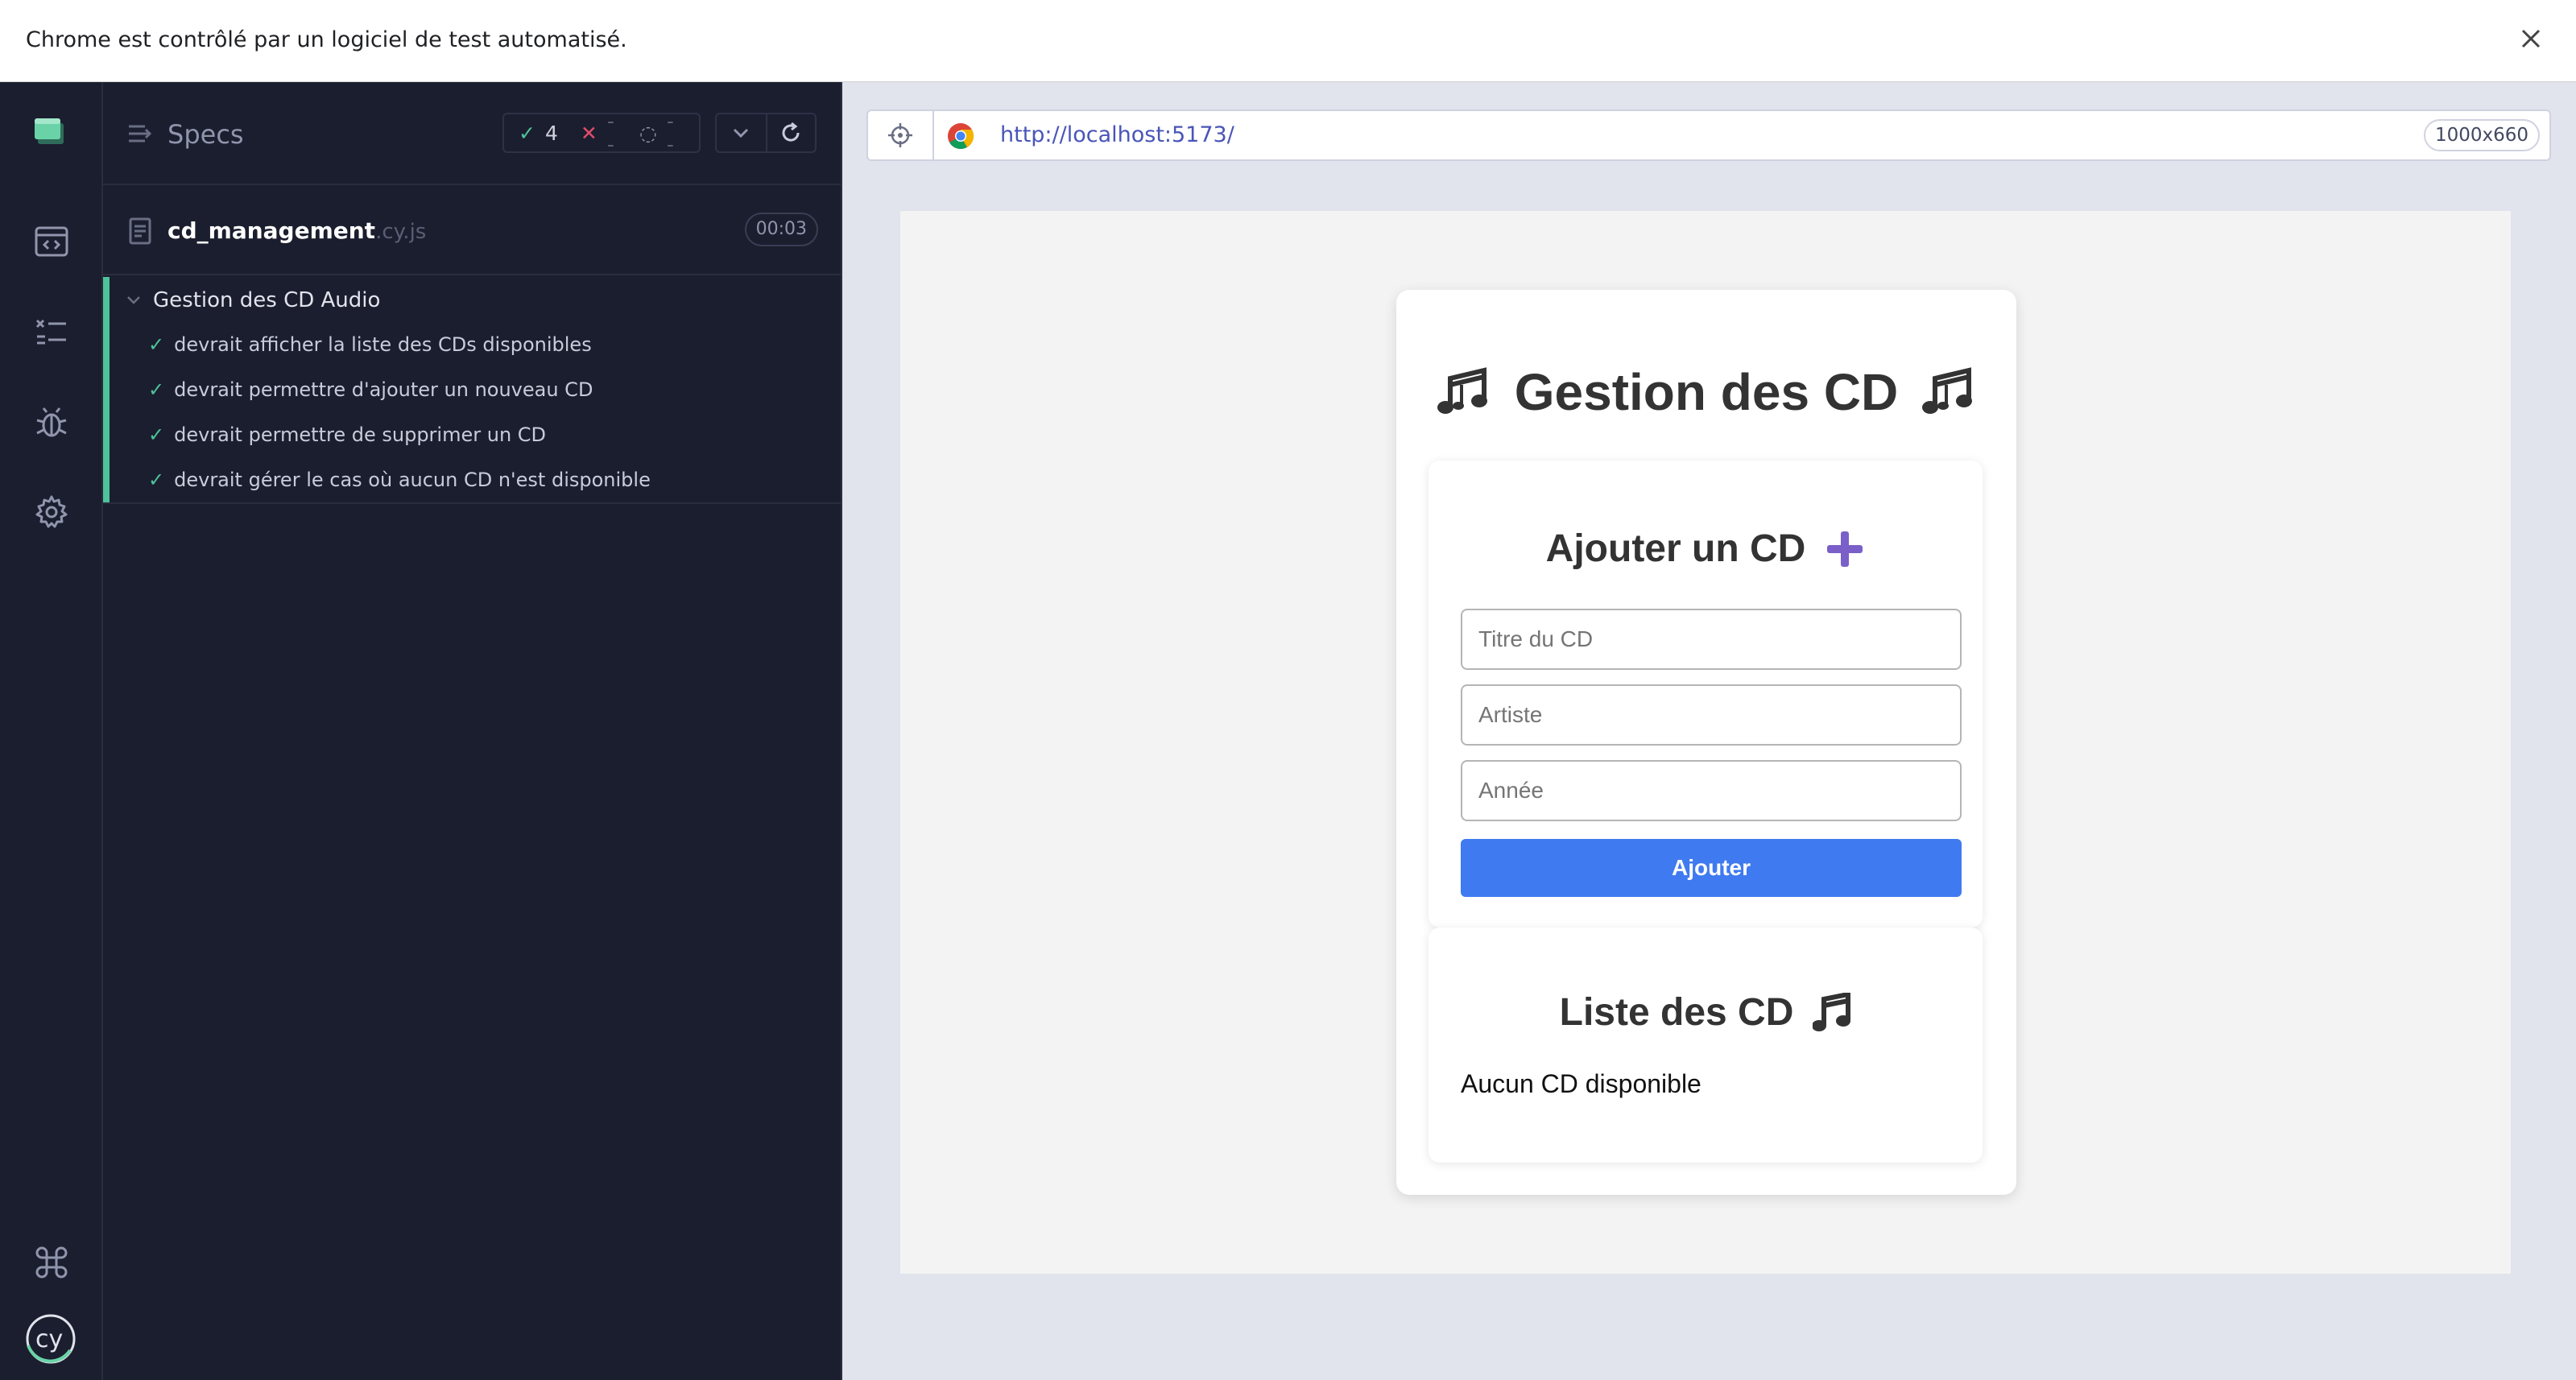 The width and height of the screenshot is (2576, 1380). What do you see at coordinates (790, 132) in the screenshot?
I see `rerun-icon` at bounding box center [790, 132].